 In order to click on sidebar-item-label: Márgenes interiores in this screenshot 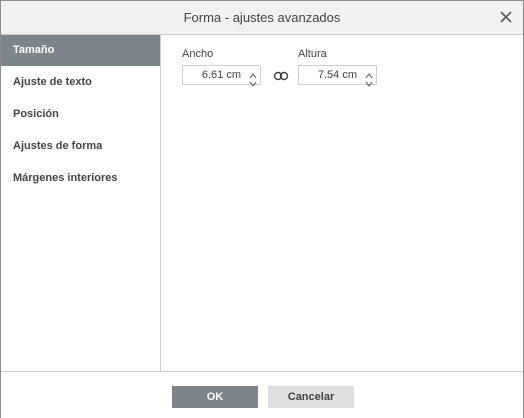, I will do `click(65, 178)`.